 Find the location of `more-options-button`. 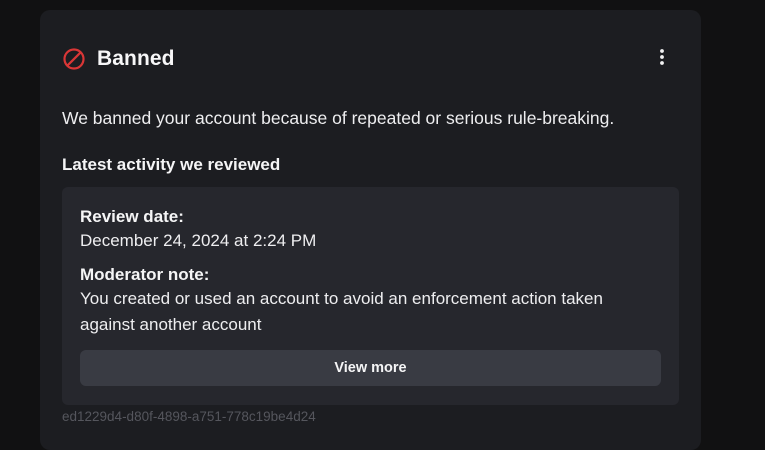

more-options-button is located at coordinates (662, 59).